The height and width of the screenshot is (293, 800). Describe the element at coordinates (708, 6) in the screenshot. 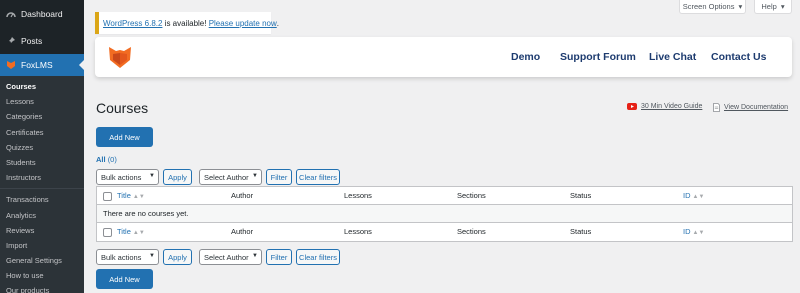

I see `screen-options-label: Screen Options` at that location.